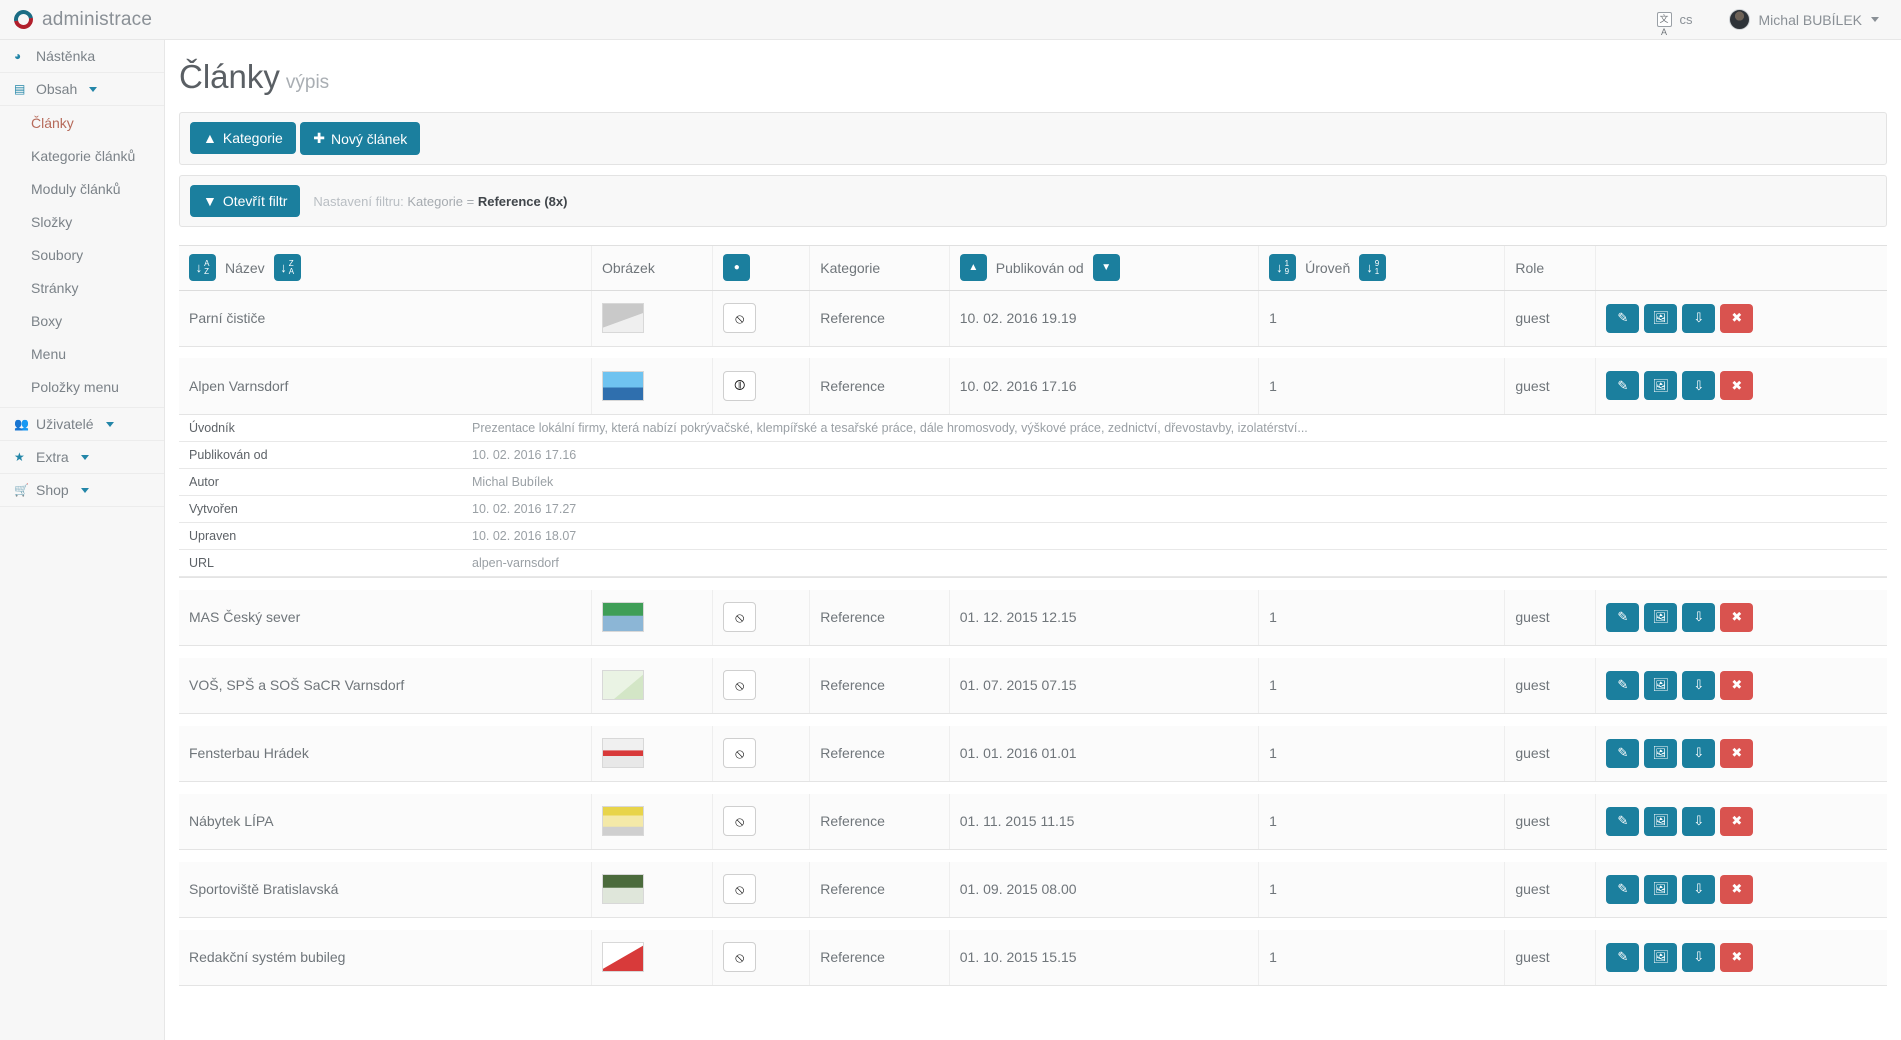  Describe the element at coordinates (243, 138) in the screenshot. I see `kategorie-button: ▲ Kategorie` at that location.